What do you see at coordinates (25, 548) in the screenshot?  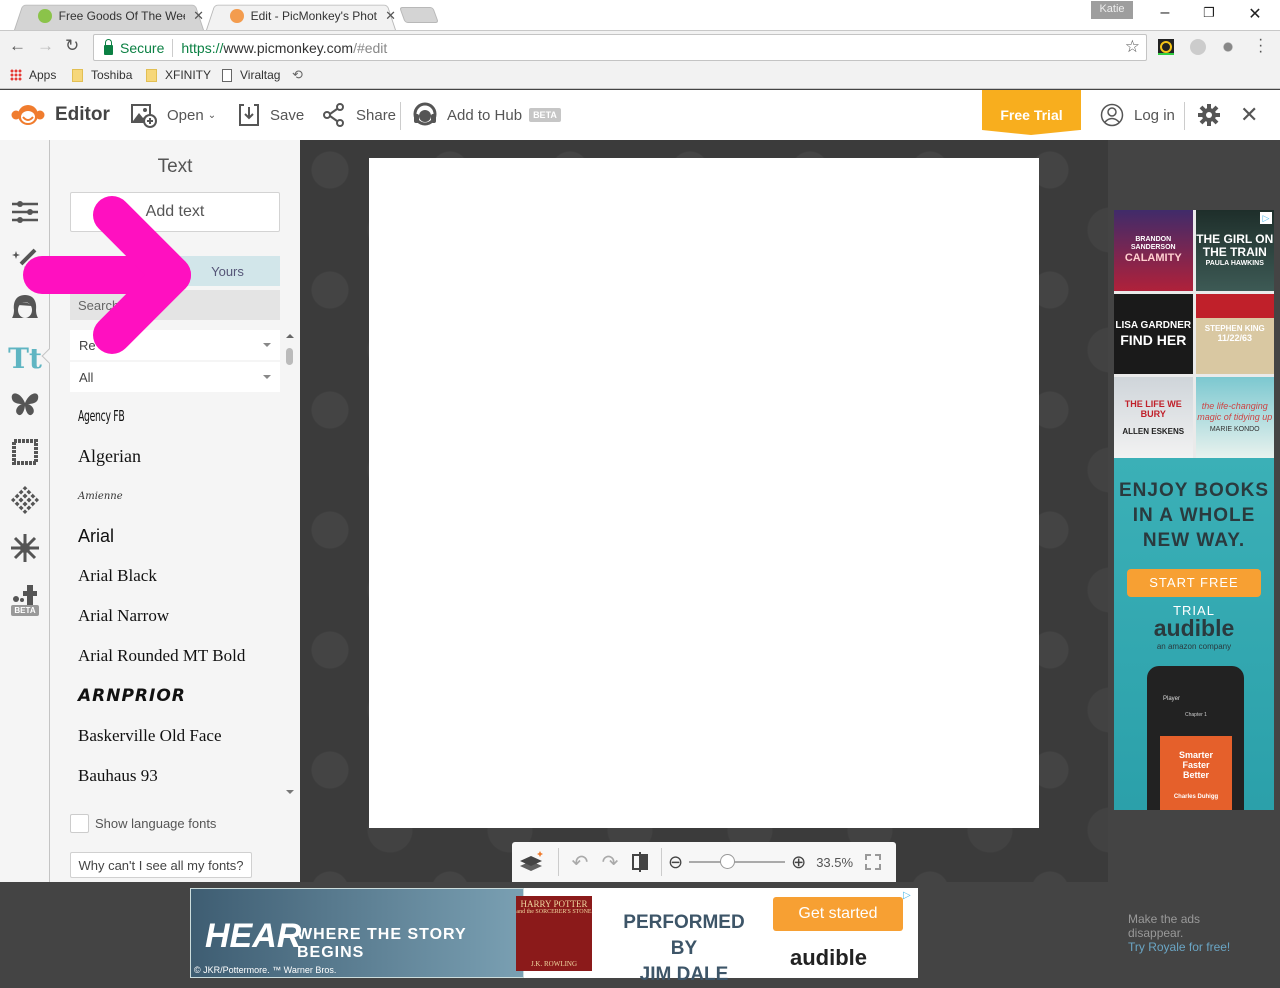 I see `rail-item-themes` at bounding box center [25, 548].